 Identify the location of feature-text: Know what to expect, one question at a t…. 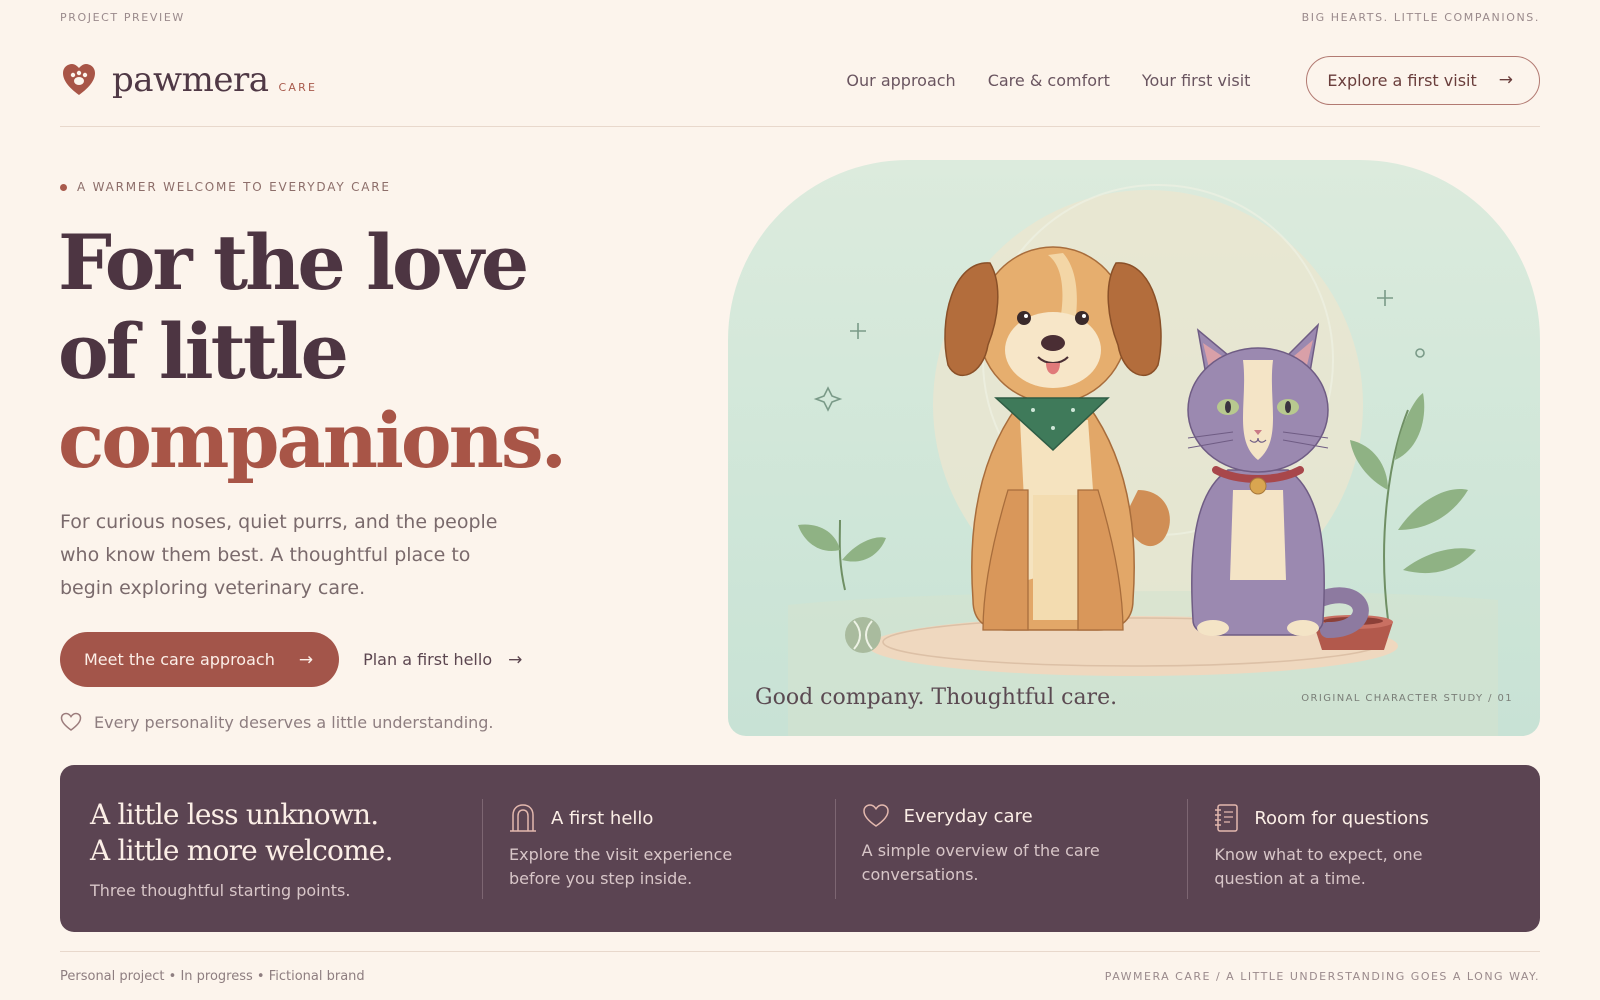
(1318, 866).